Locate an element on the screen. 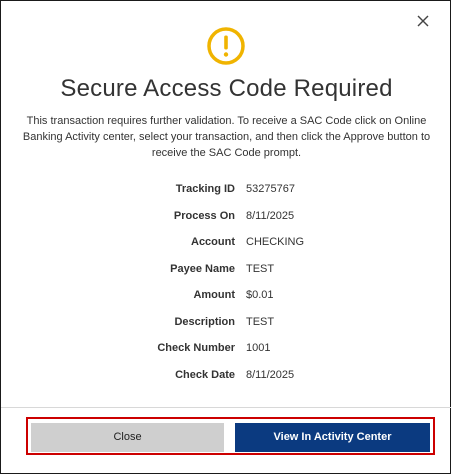 This screenshot has width=451, height=474. close-icon is located at coordinates (423, 21).